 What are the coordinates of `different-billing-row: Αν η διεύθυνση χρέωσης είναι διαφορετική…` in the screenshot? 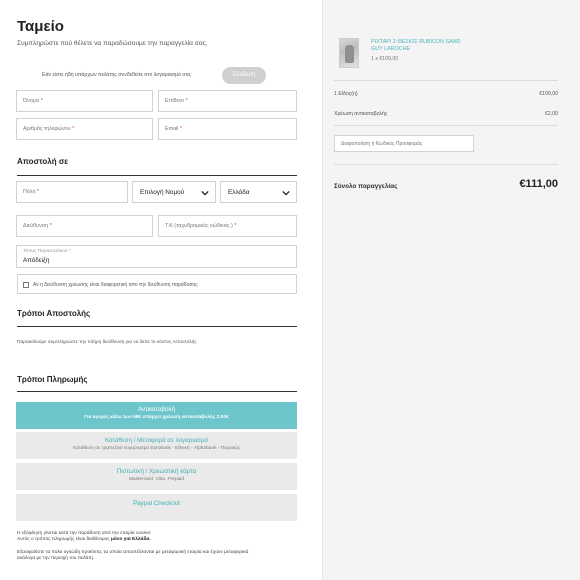 It's located at (157, 284).